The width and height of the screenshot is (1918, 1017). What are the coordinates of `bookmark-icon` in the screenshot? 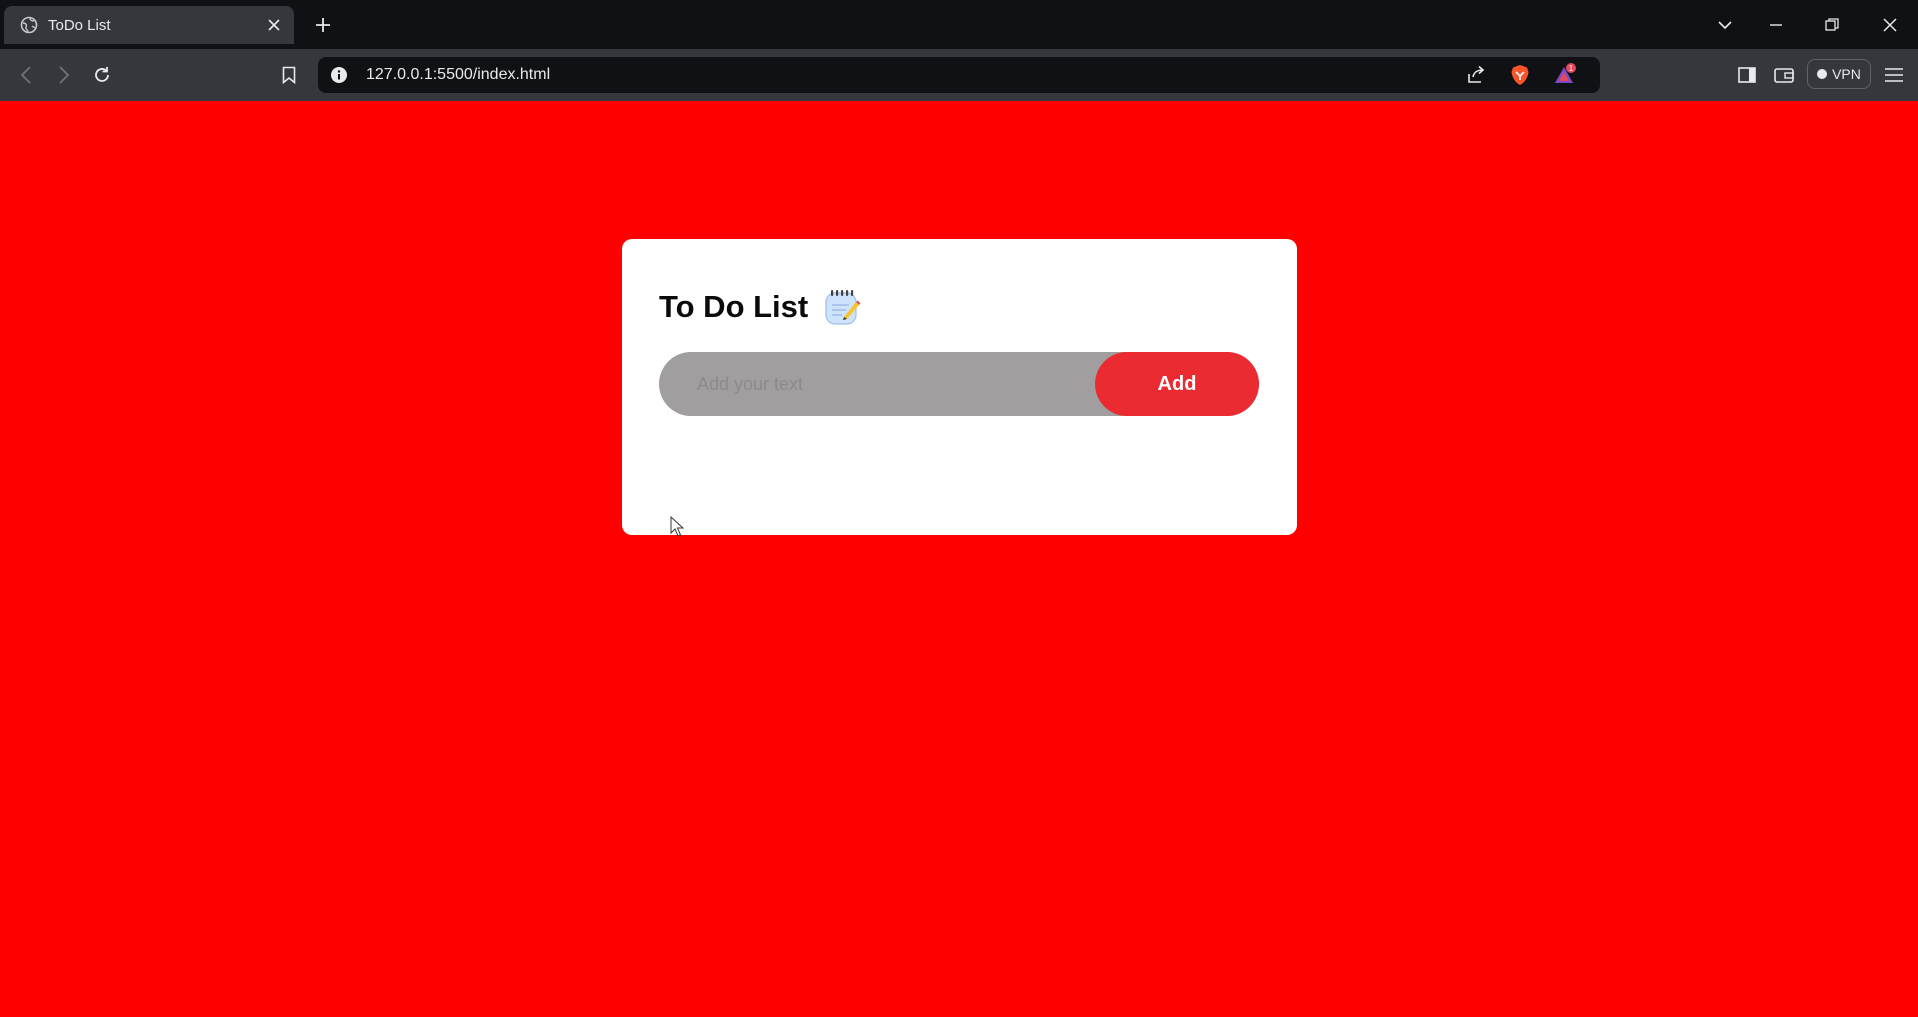 It's located at (289, 75).